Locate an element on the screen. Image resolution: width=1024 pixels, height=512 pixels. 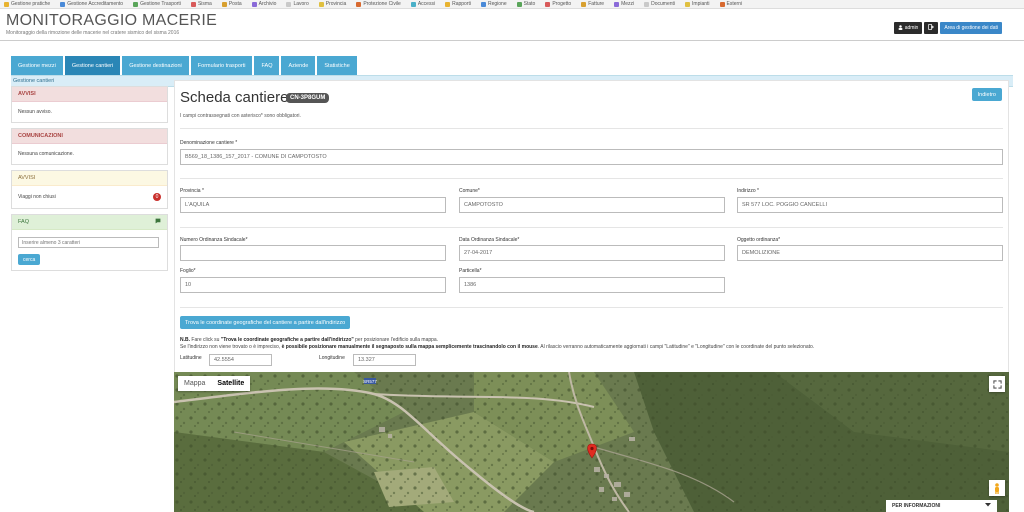
map-type-tabs: Mappa Satellite is located at coordinates (214, 383).